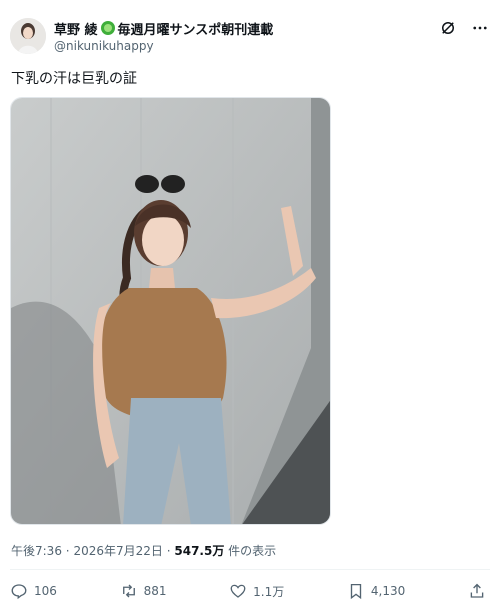 The image size is (500, 611). Describe the element at coordinates (238, 591) in the screenshot. I see `heart-icon` at that location.